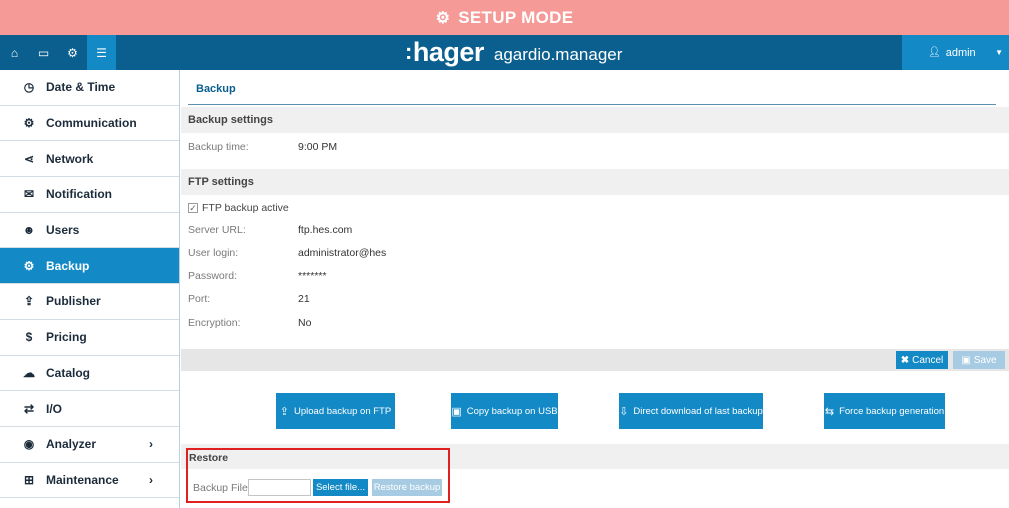  I want to click on sidebar-item-label: Users, so click(63, 230).